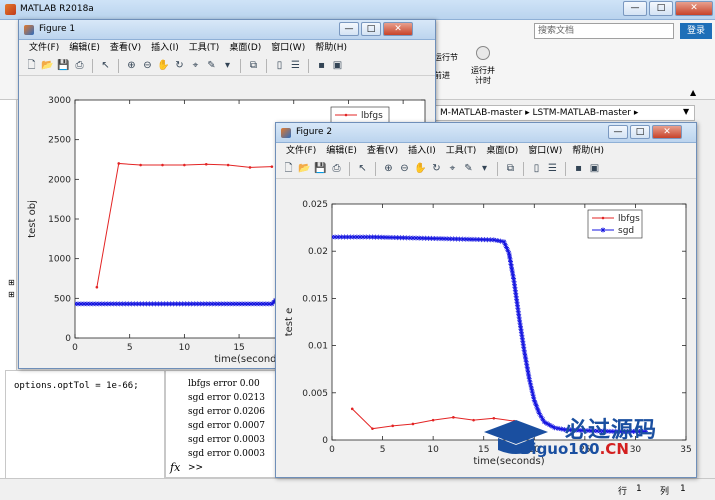  What do you see at coordinates (286, 133) in the screenshot?
I see `figure-icon` at bounding box center [286, 133].